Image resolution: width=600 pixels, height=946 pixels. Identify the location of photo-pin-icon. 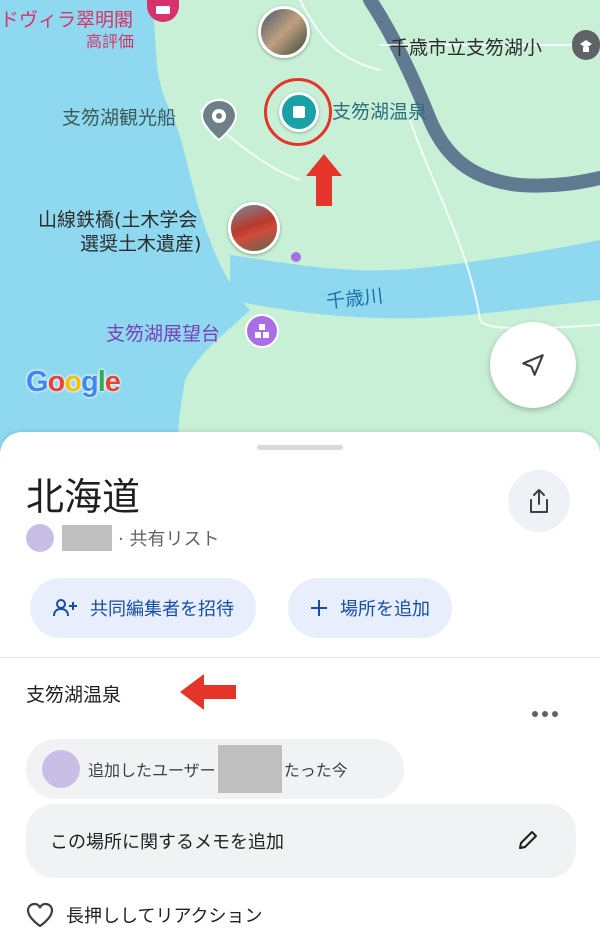
(284, 32).